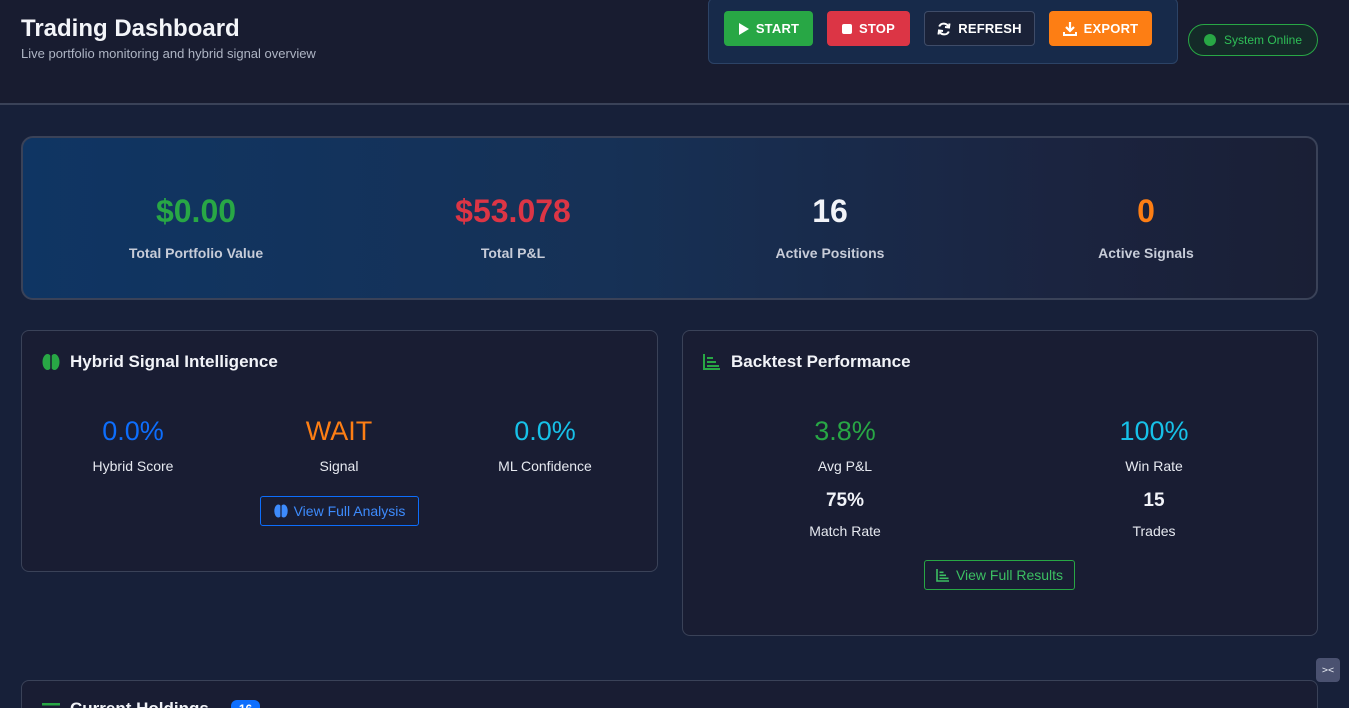  Describe the element at coordinates (1154, 500) in the screenshot. I see `metric-value: 15` at that location.